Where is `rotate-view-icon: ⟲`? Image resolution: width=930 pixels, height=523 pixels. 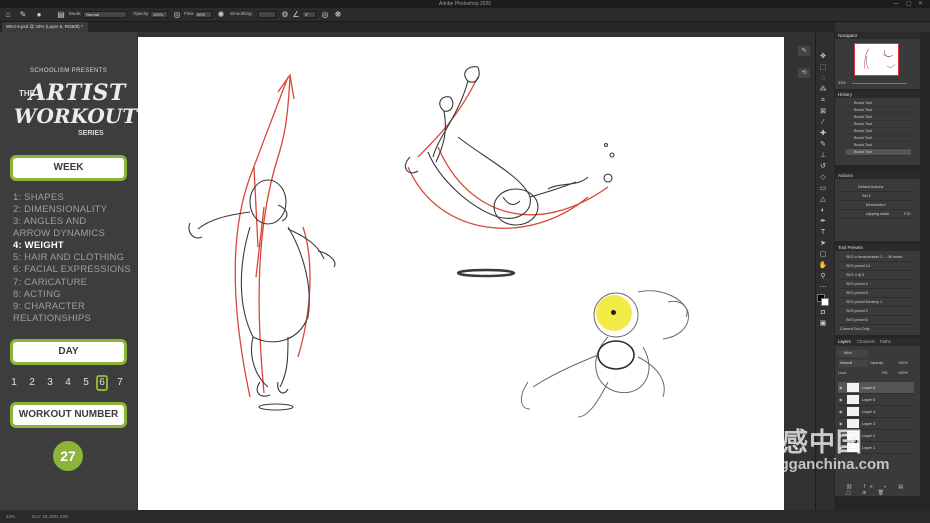
rotate-view-icon: ⟲ is located at coordinates (804, 73).